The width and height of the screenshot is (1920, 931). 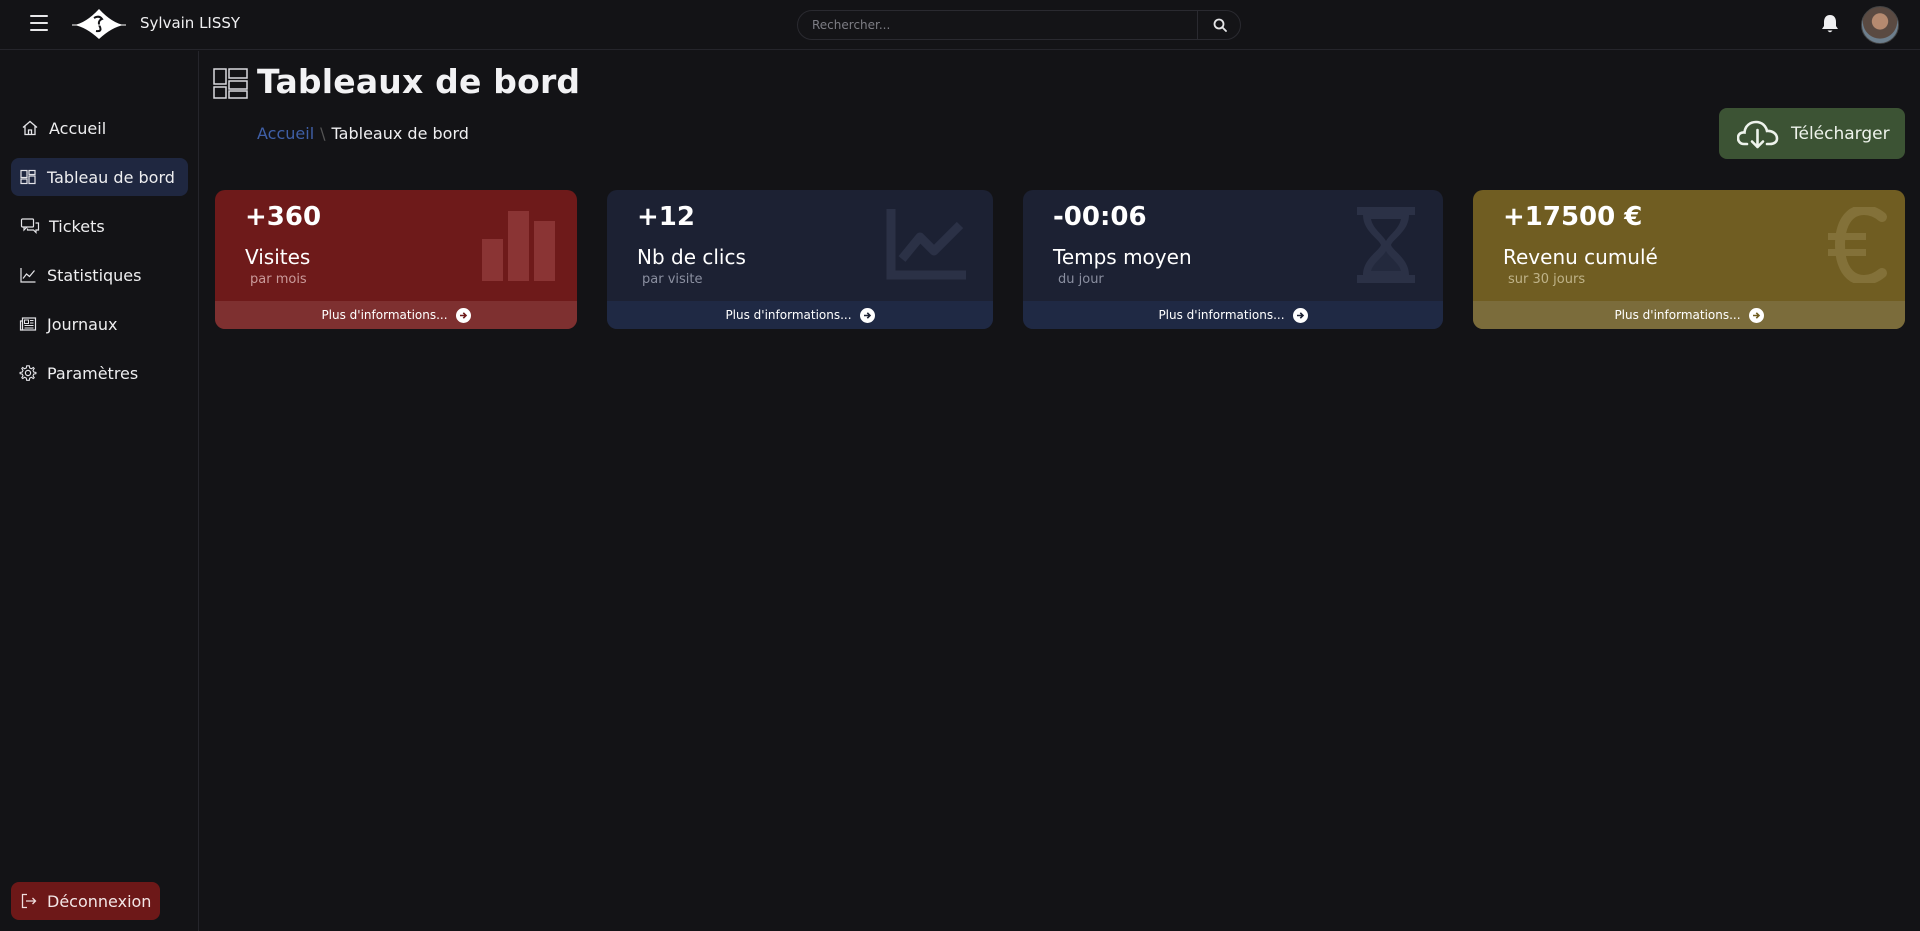 What do you see at coordinates (1857, 245) in the screenshot?
I see `euro-icon` at bounding box center [1857, 245].